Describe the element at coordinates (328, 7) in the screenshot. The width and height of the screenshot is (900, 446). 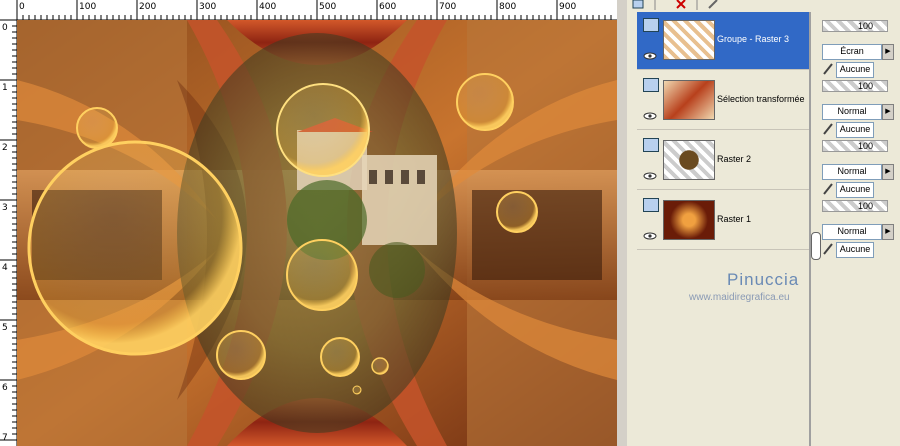
I see `ruler-label: 500` at that location.